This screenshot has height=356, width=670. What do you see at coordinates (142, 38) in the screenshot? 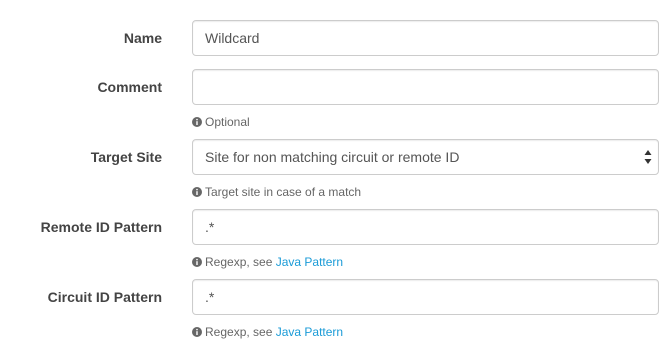
I see `name-label: Name` at bounding box center [142, 38].